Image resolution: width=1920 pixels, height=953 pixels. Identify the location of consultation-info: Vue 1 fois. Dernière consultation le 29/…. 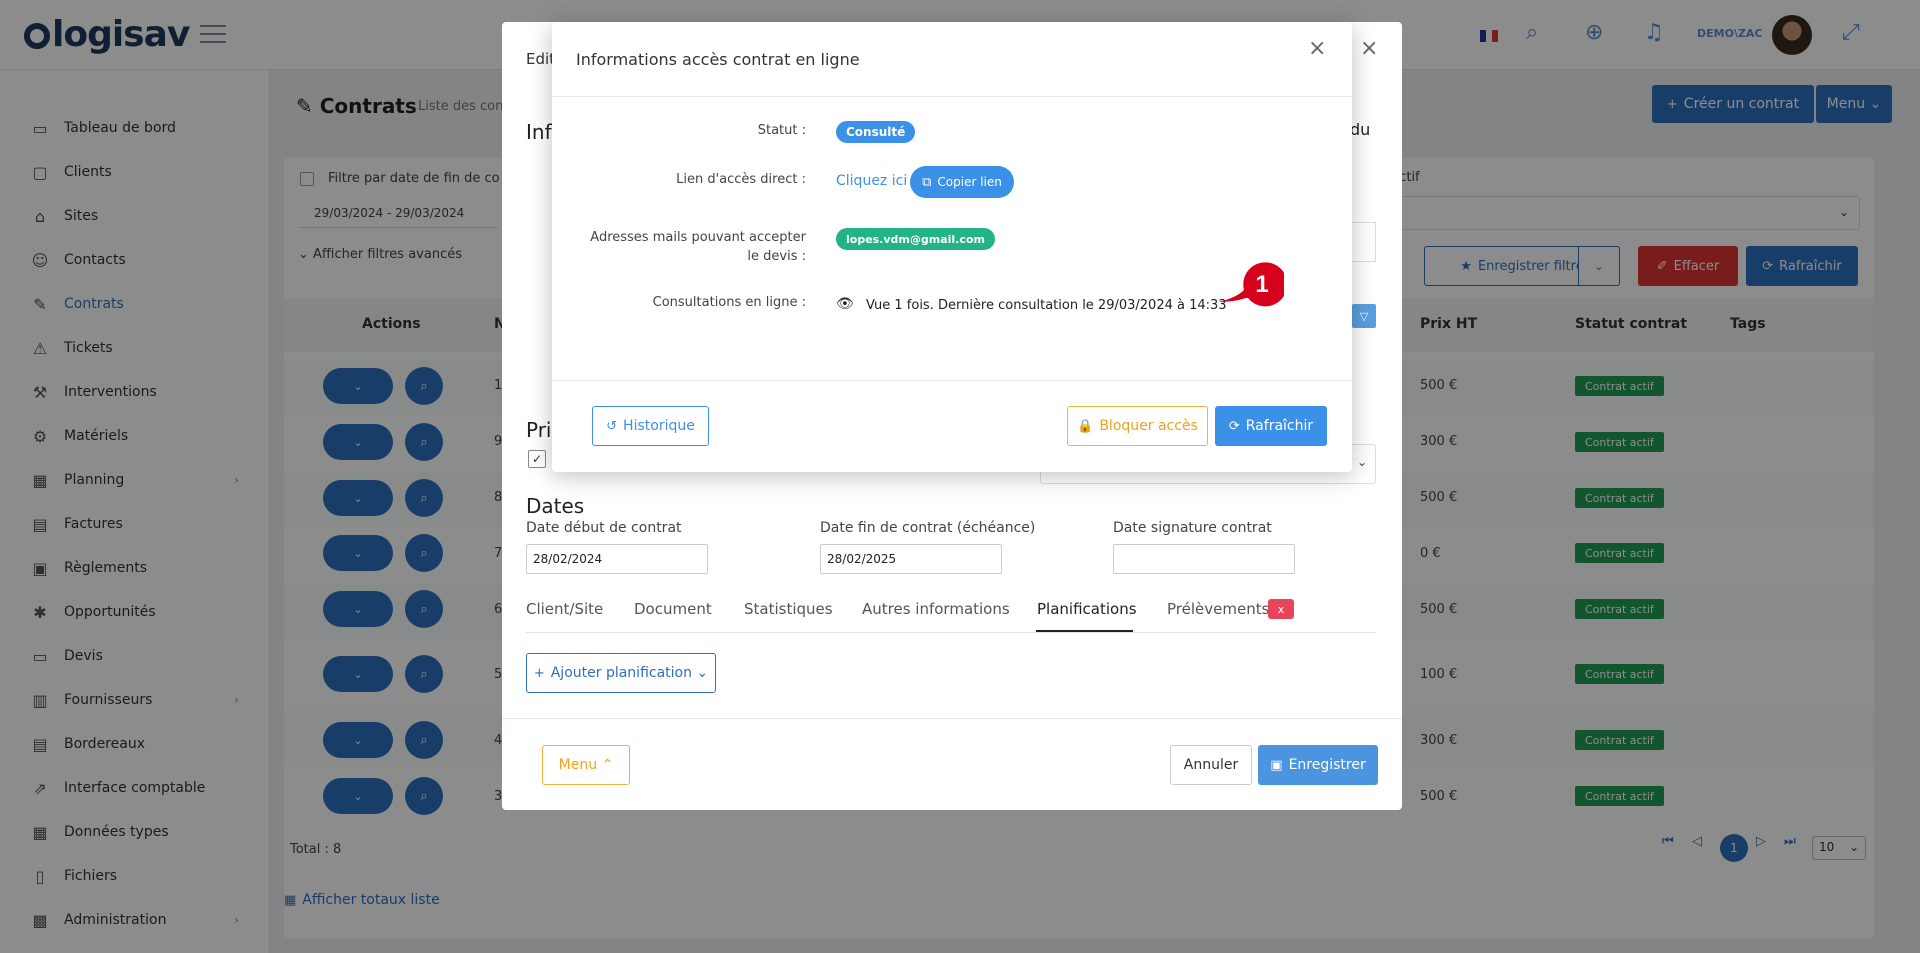
(1046, 305).